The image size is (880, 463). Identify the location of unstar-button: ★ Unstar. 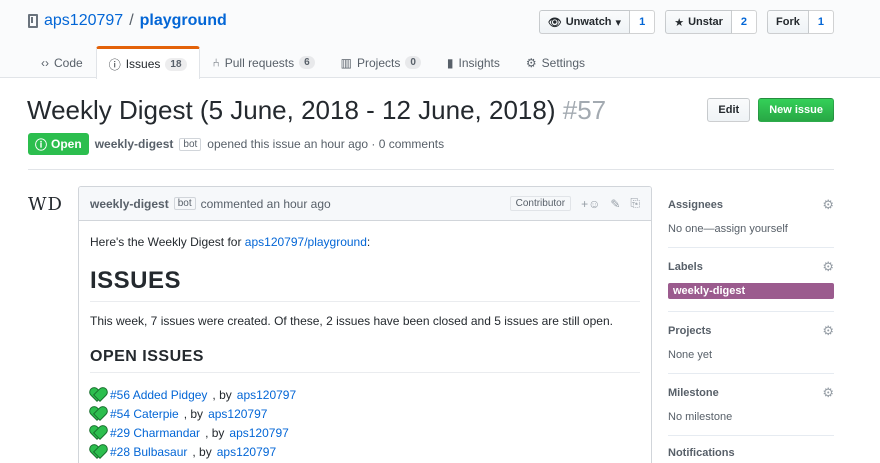
(698, 22).